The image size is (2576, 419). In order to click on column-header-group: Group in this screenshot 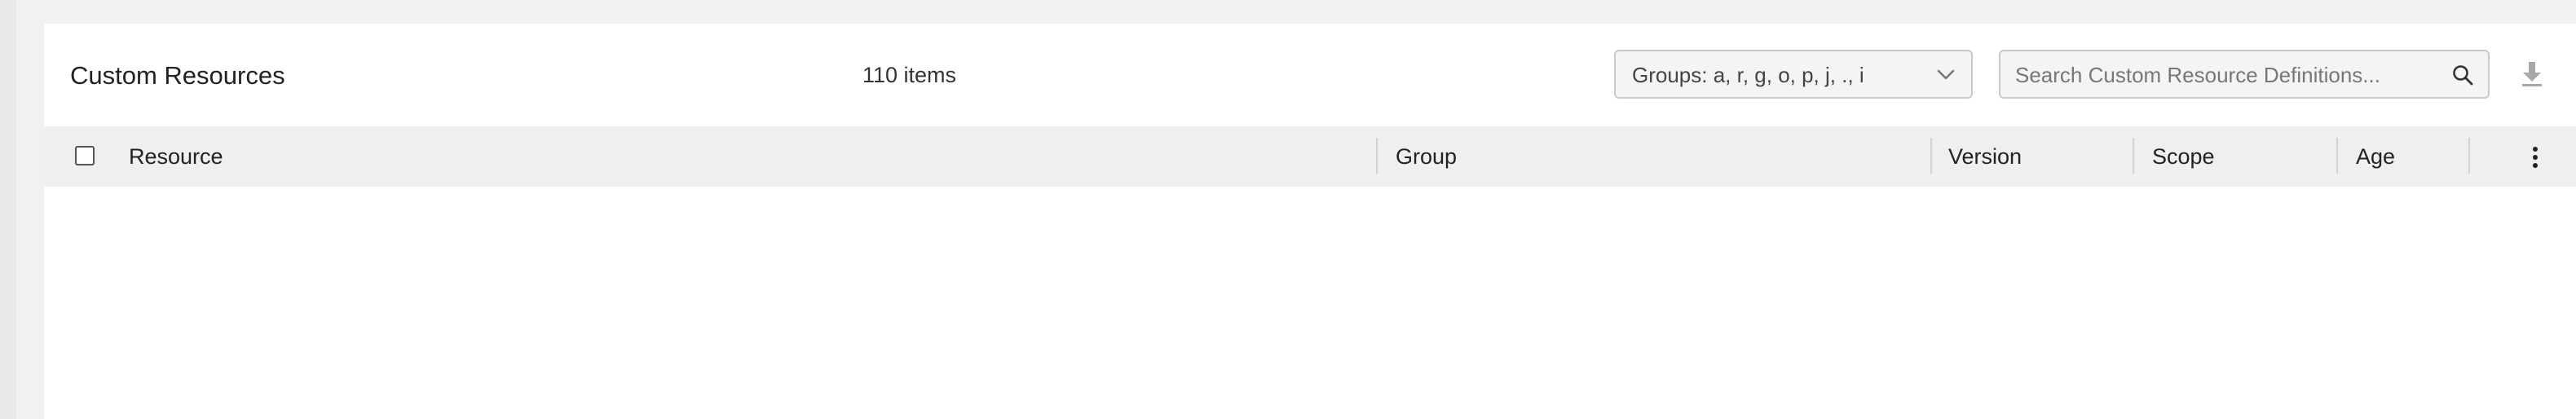, I will do `click(1426, 156)`.